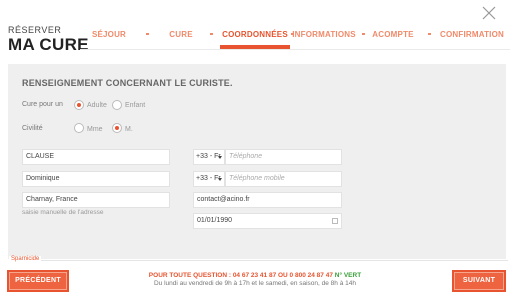  I want to click on radio-monsieur, so click(117, 128).